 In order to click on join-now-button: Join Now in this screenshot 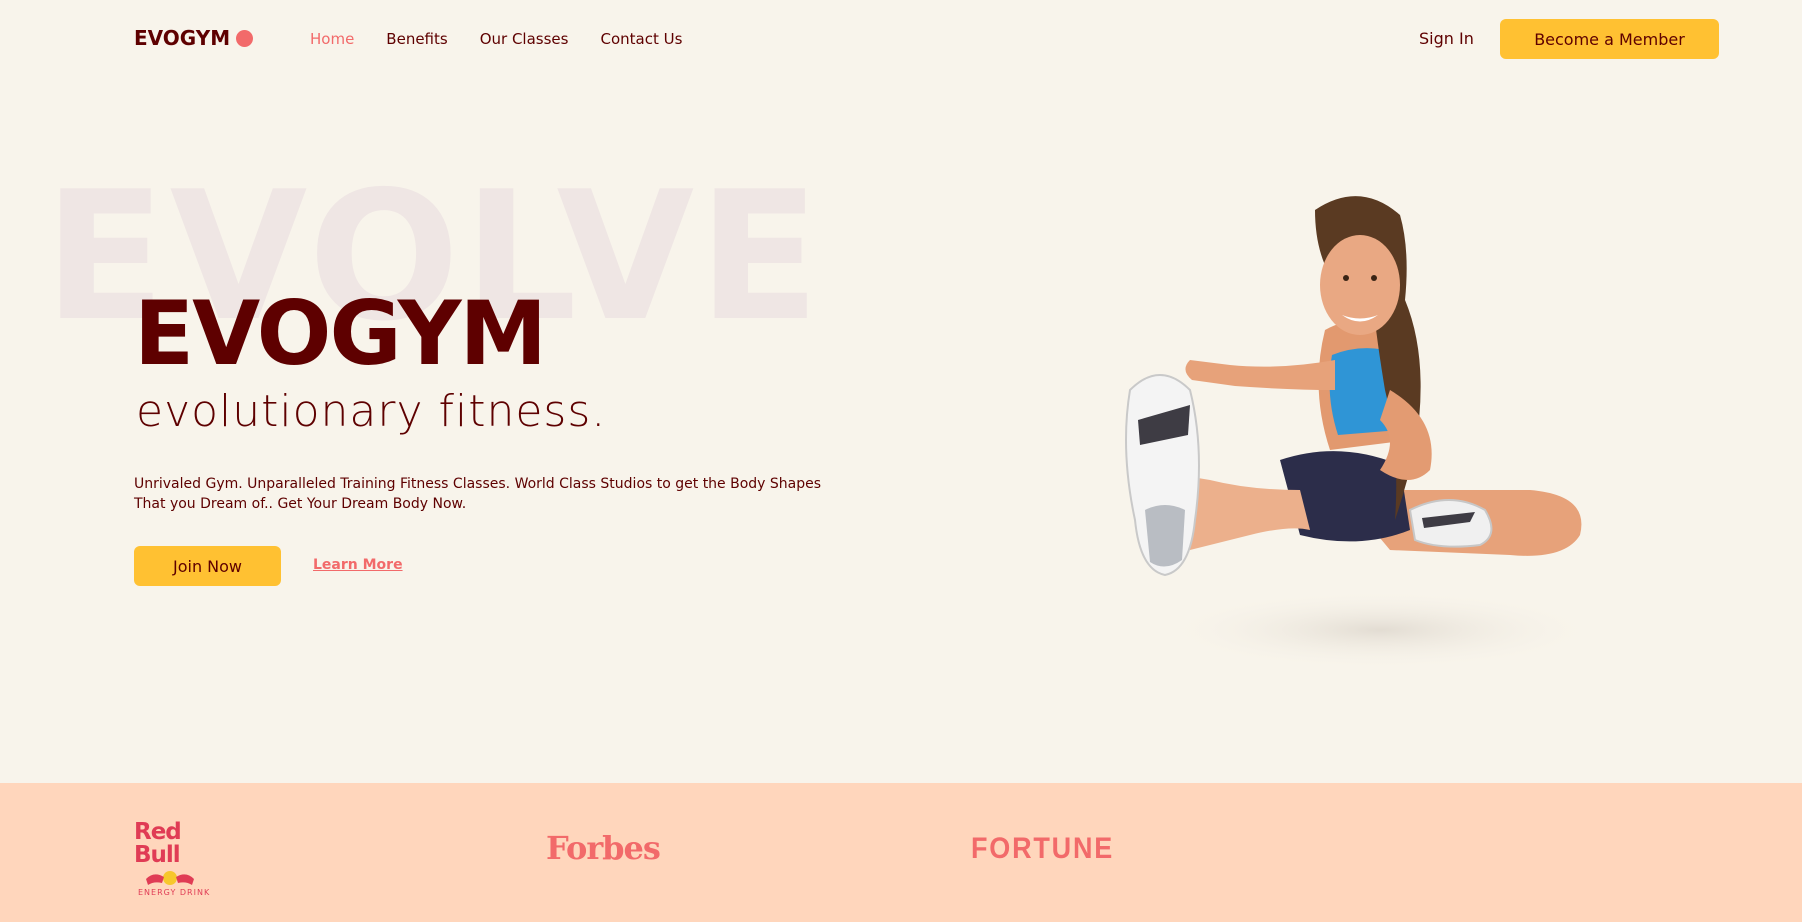, I will do `click(207, 566)`.